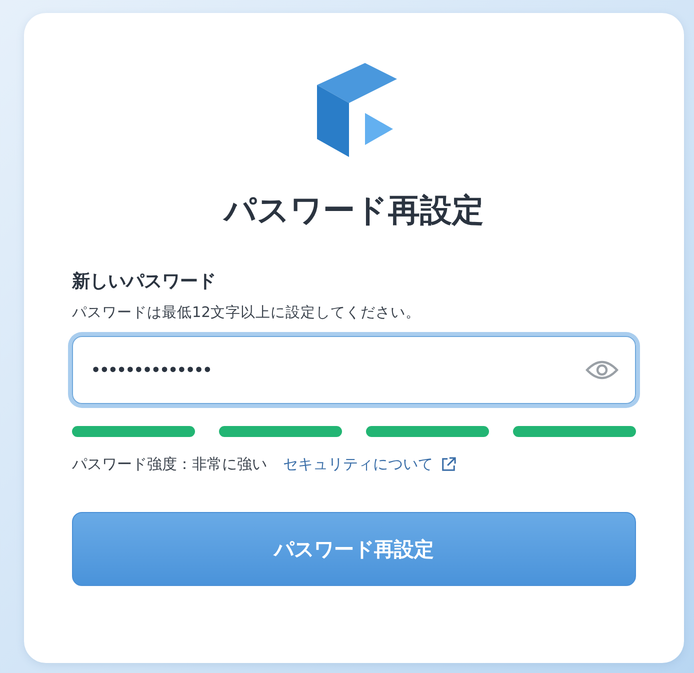 Image resolution: width=694 pixels, height=673 pixels. Describe the element at coordinates (144, 282) in the screenshot. I see `field-label: 新しいパスワード` at that location.